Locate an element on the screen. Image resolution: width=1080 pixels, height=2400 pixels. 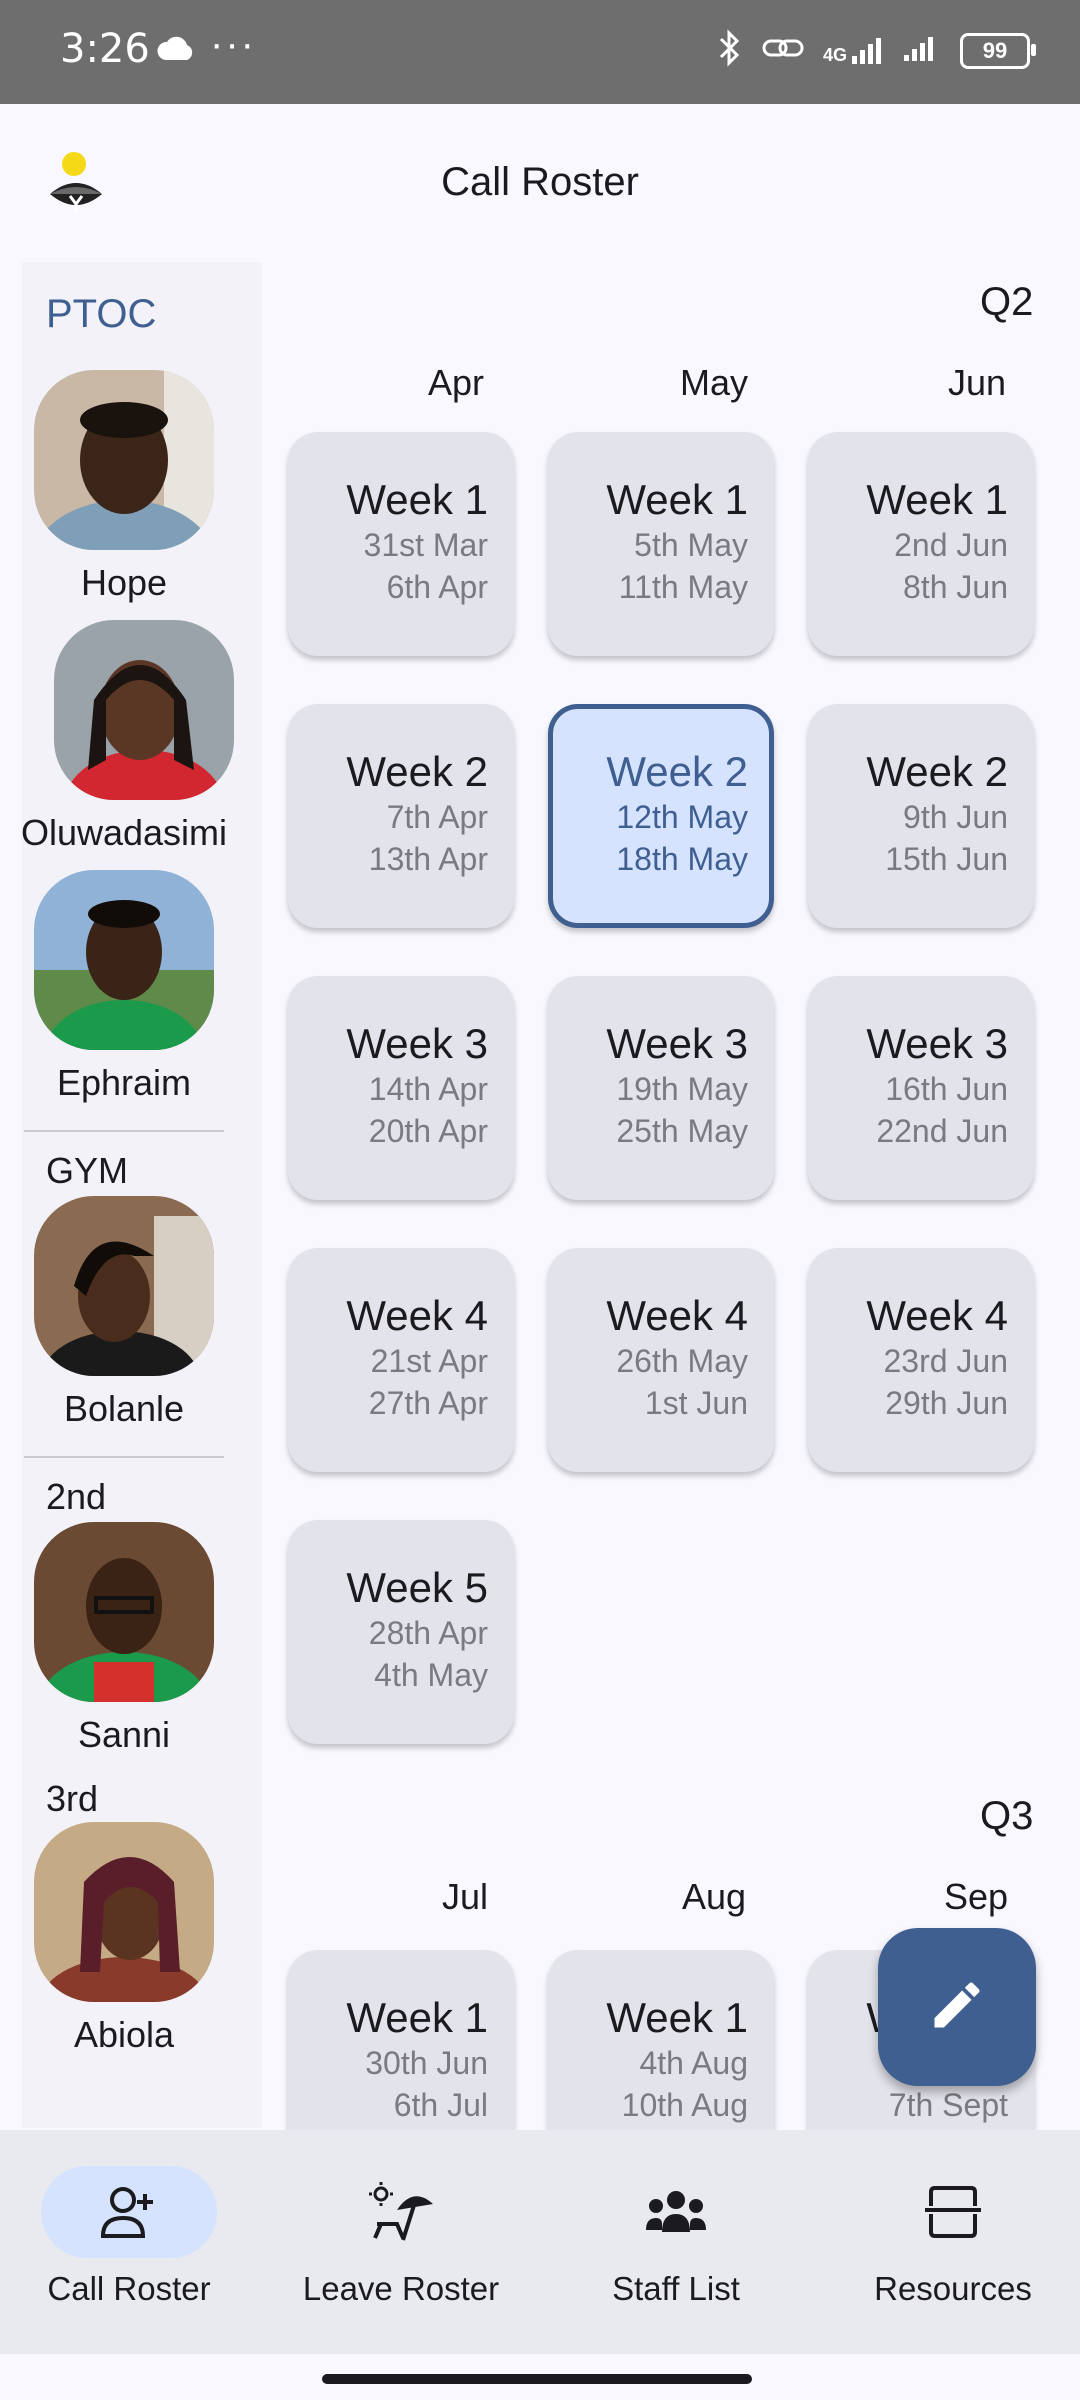
week-card: Week 1 4th Aug 10th Aug is located at coordinates (661, 2040).